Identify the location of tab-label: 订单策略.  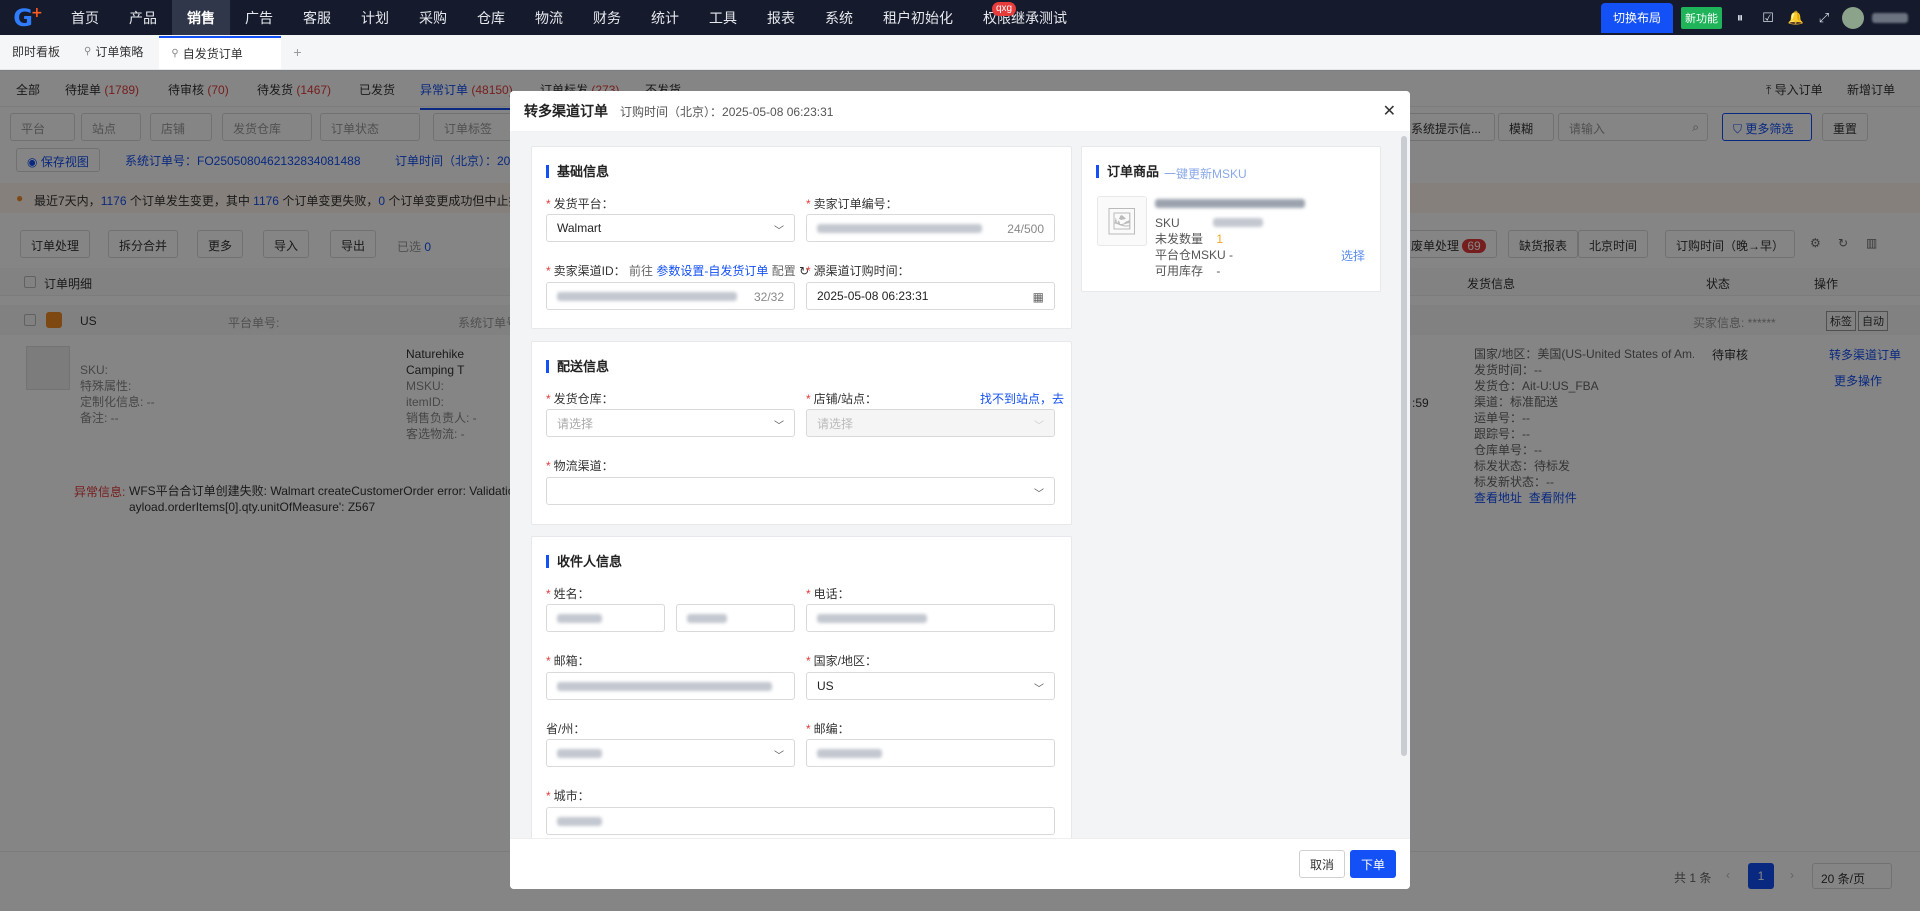
(119, 52).